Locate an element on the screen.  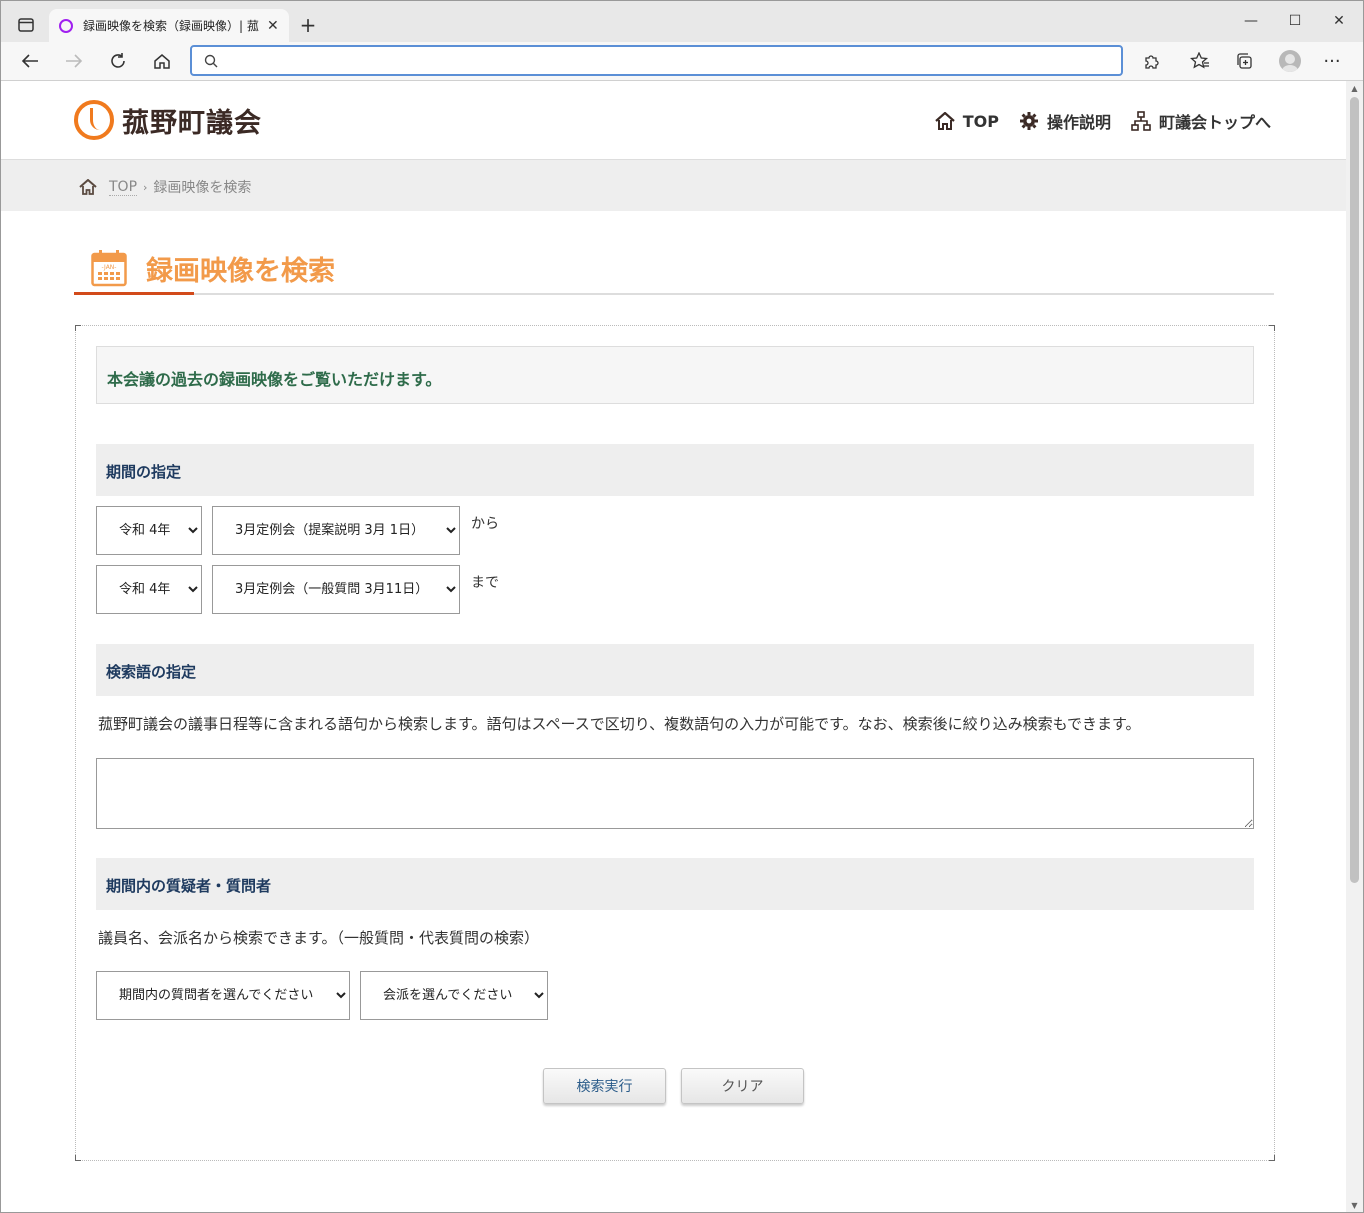
to-suffix: まで is located at coordinates (485, 583).